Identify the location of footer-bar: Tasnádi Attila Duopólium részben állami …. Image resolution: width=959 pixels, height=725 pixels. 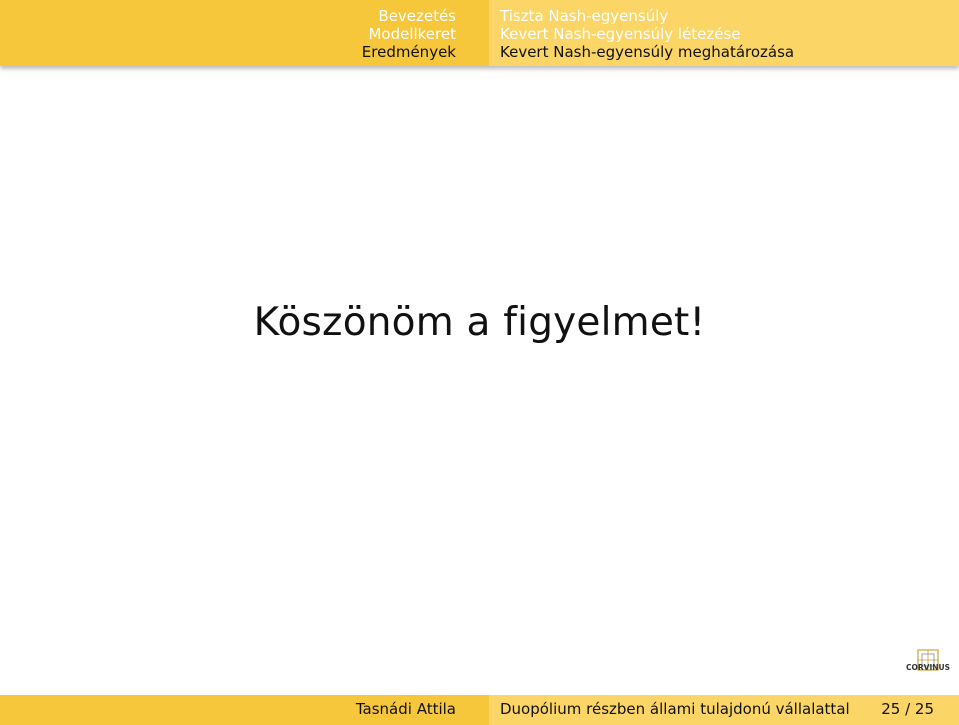
(479, 710).